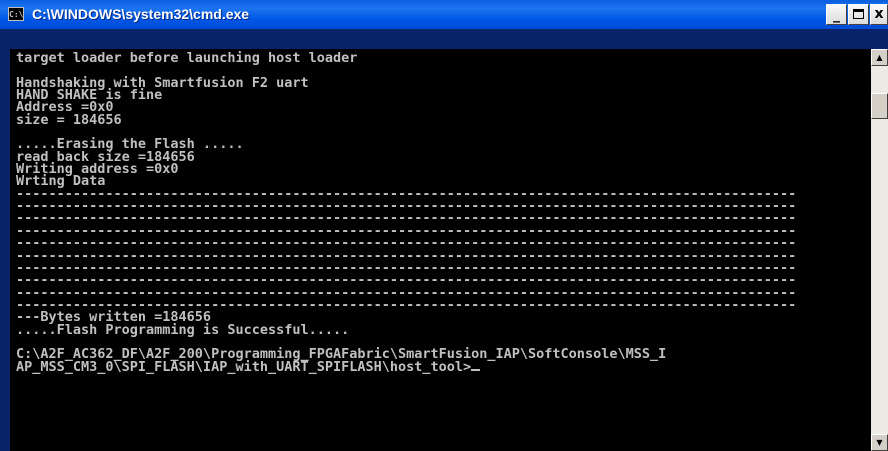  I want to click on scroll-up-arrow-icon: ▲, so click(879, 57).